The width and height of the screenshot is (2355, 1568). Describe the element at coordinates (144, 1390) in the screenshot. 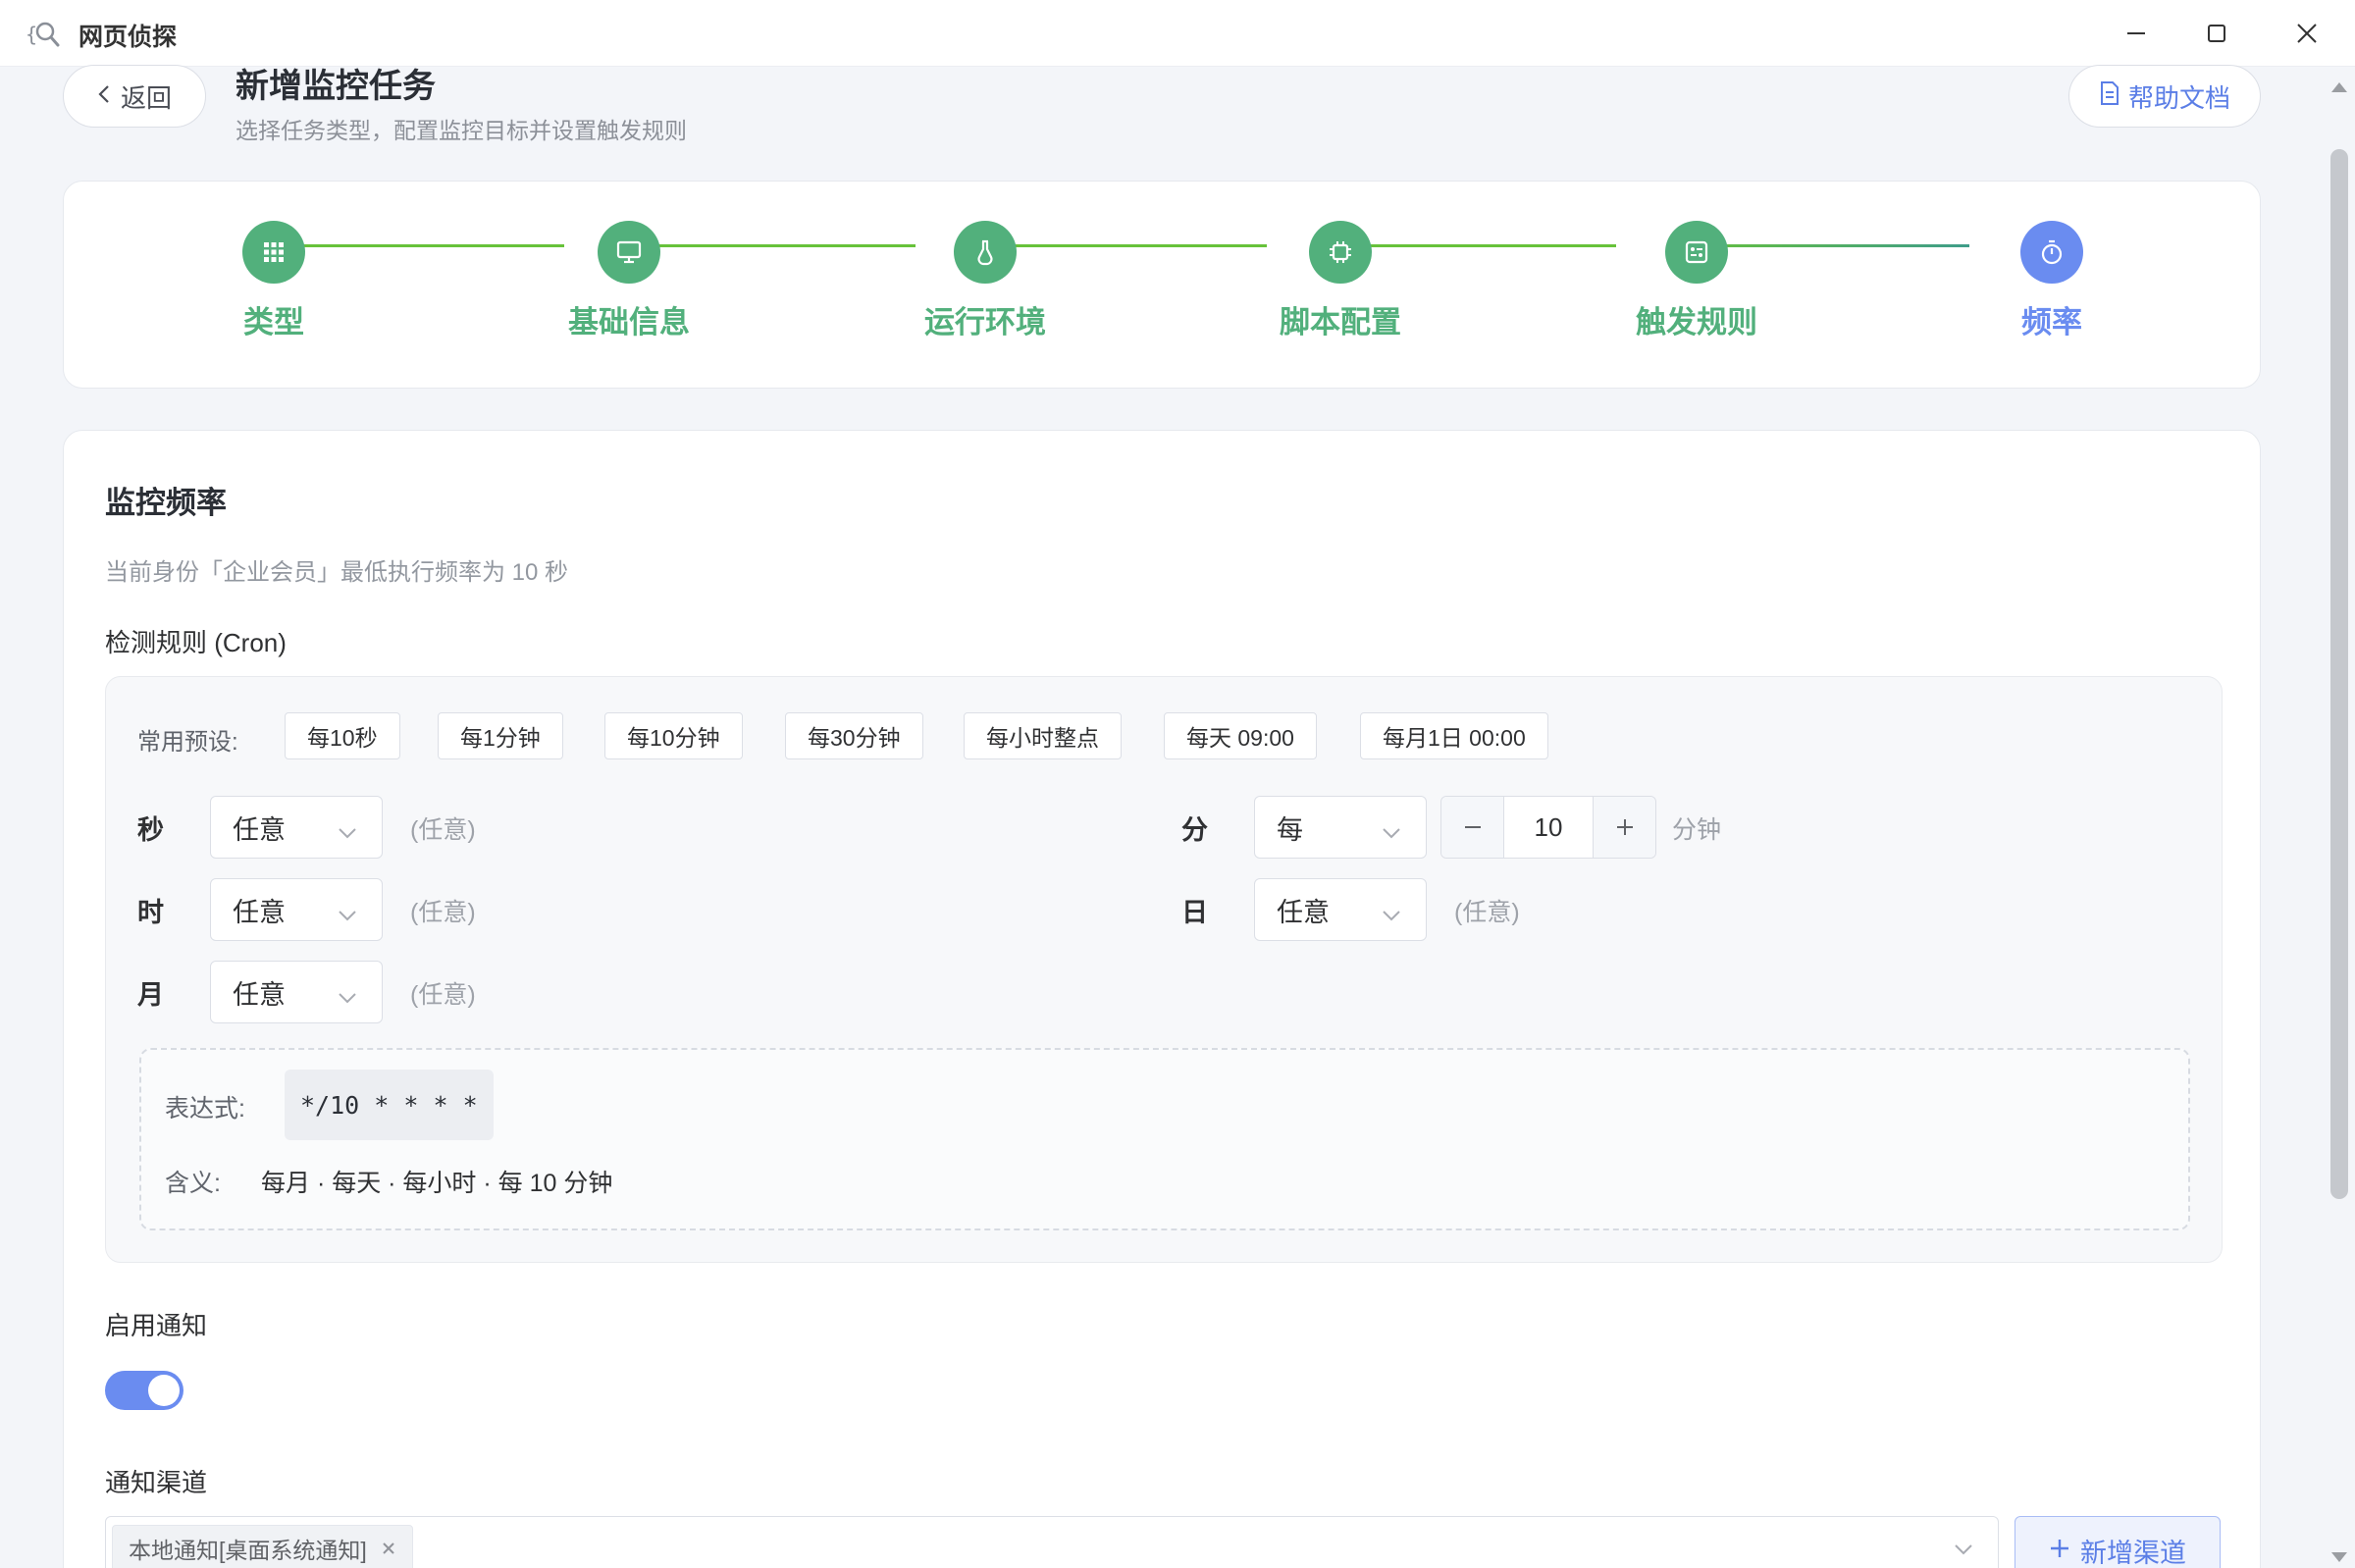

I see `notify-toggle` at that location.